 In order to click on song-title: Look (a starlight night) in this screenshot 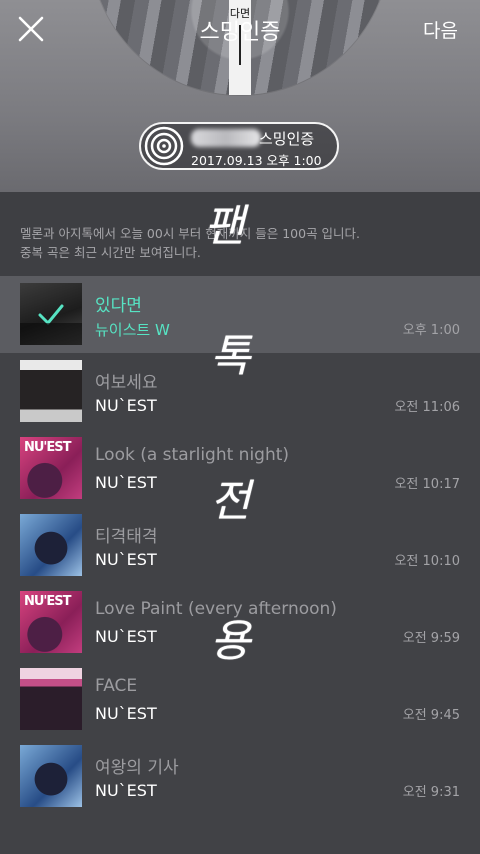, I will do `click(192, 455)`.